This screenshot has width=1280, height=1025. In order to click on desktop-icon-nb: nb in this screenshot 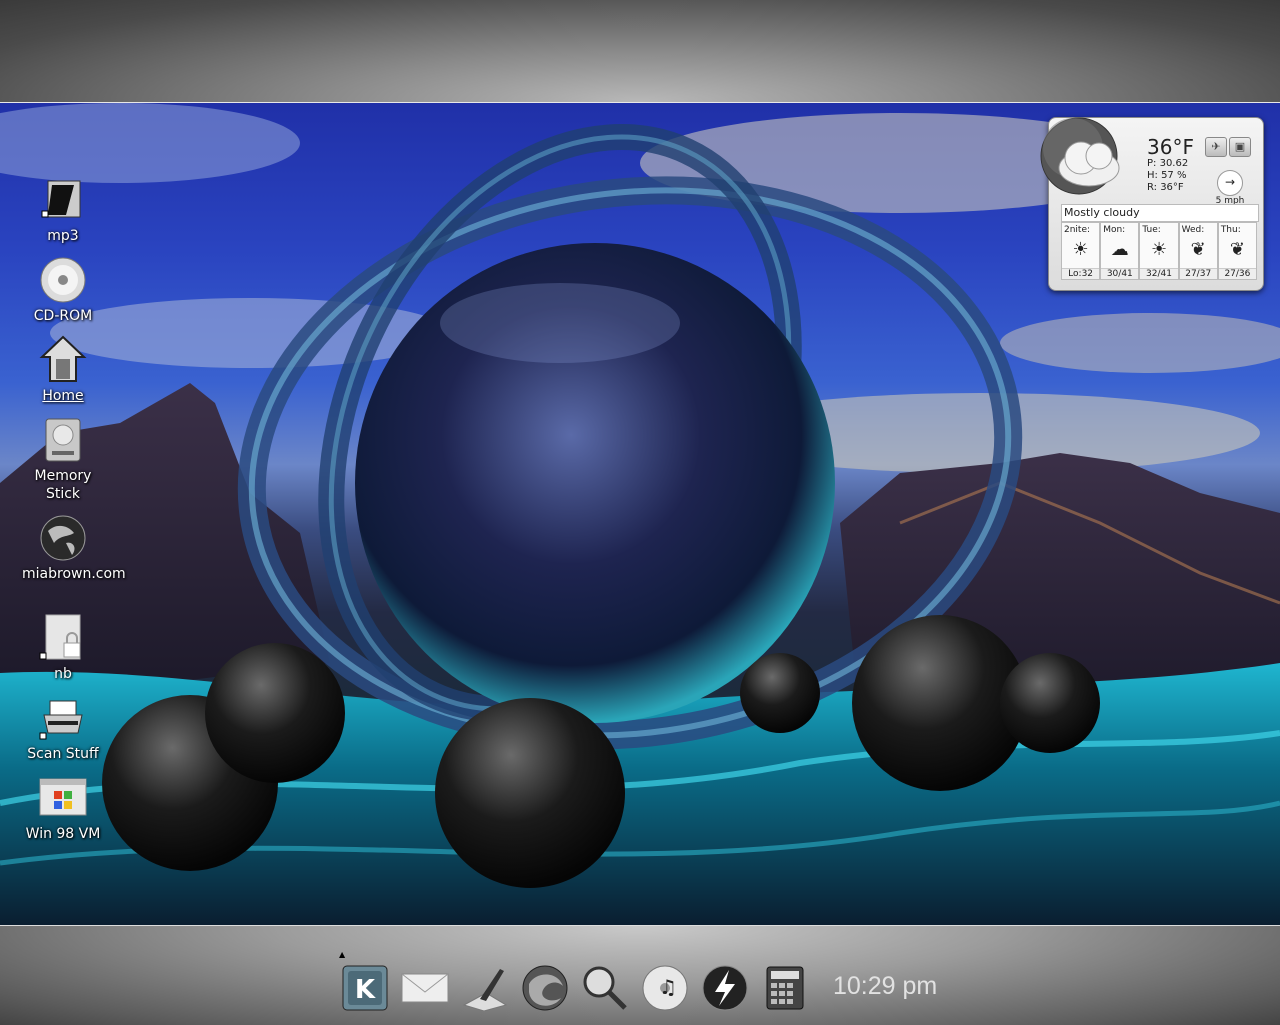, I will do `click(63, 648)`.